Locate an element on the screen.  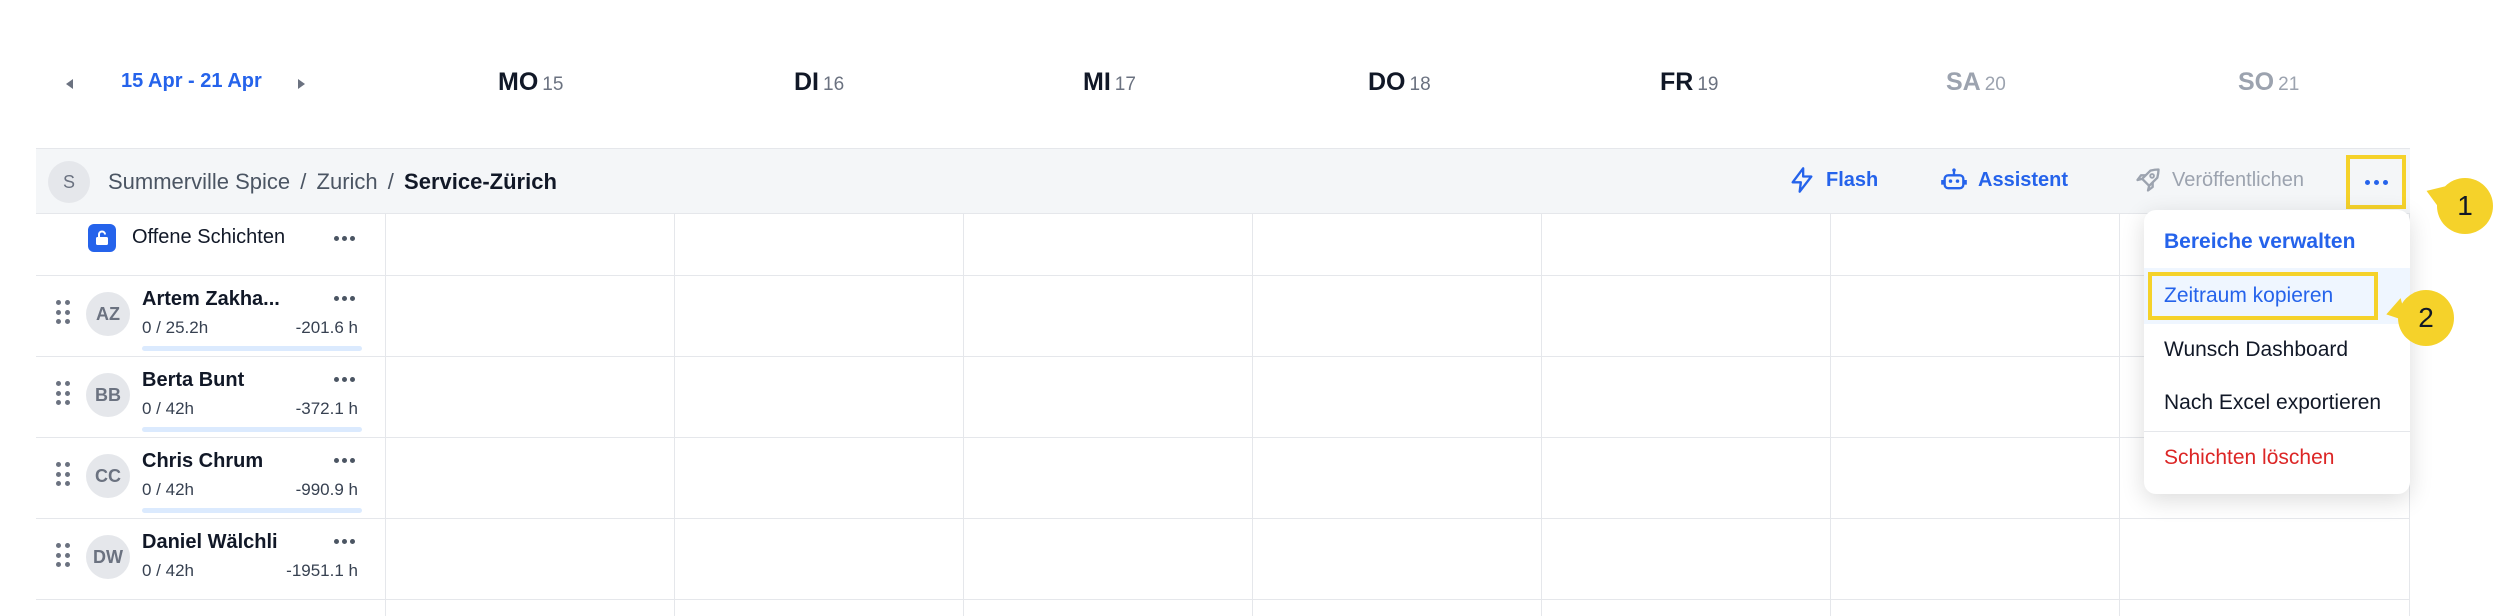
assistant-button: Assistent is located at coordinates (2004, 180).